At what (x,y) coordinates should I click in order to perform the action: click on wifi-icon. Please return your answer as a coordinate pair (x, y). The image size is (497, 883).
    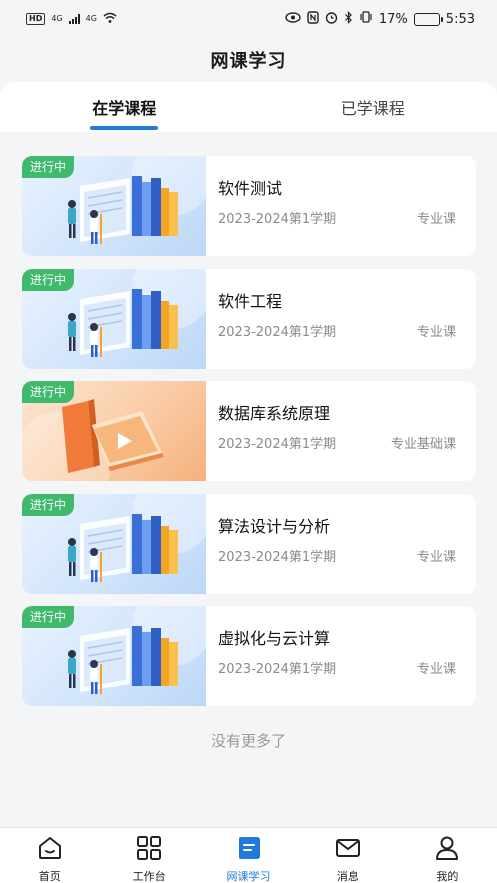
    Looking at the image, I should click on (110, 19).